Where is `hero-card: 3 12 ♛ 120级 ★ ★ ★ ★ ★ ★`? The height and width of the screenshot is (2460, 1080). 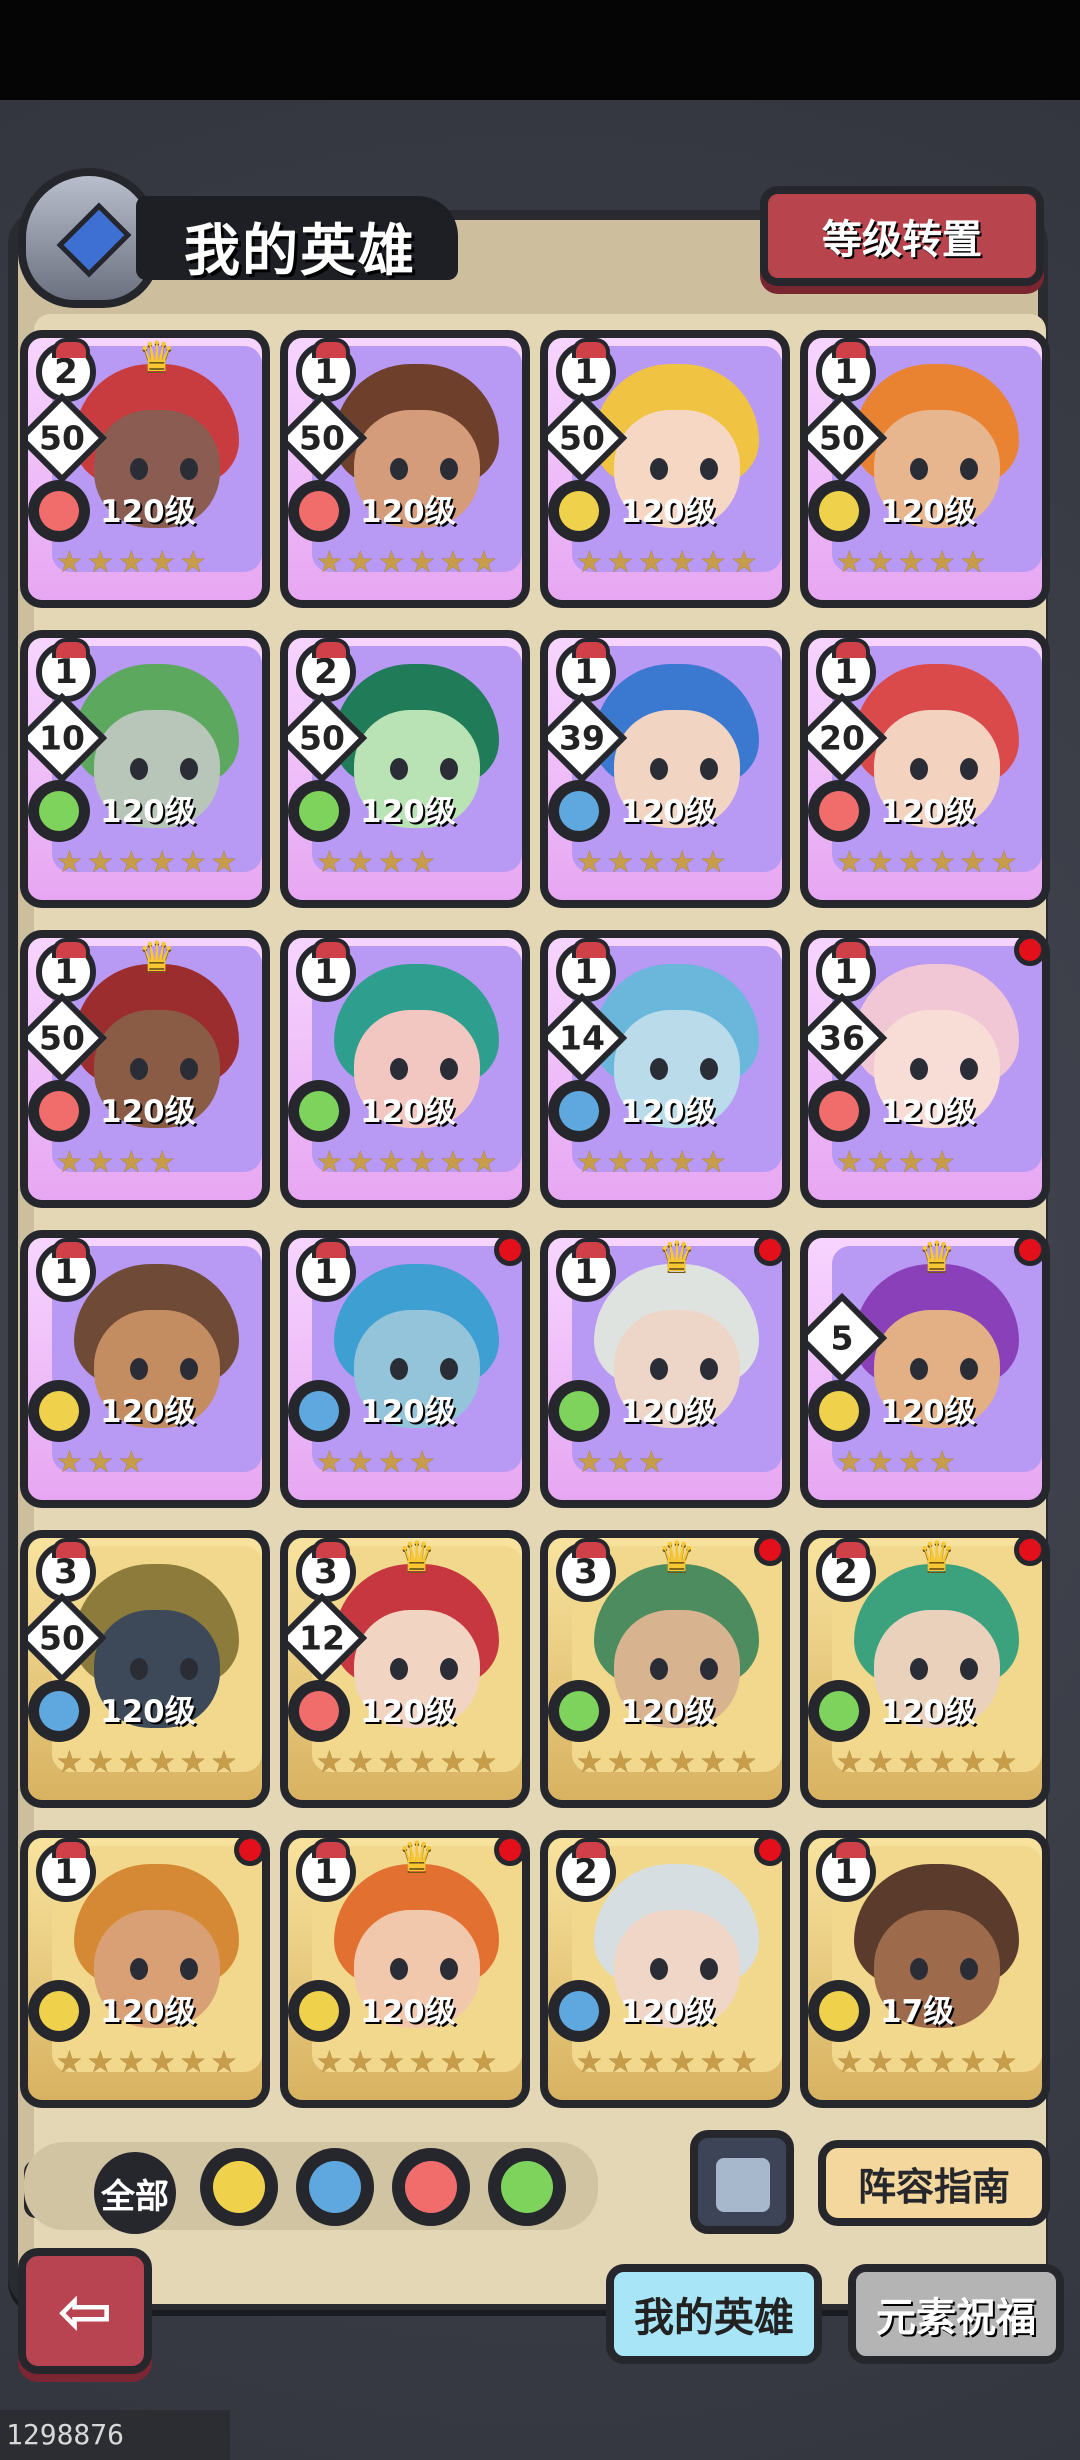
hero-card: 3 12 ♛ 120级 ★ ★ ★ ★ ★ ★ is located at coordinates (405, 1669).